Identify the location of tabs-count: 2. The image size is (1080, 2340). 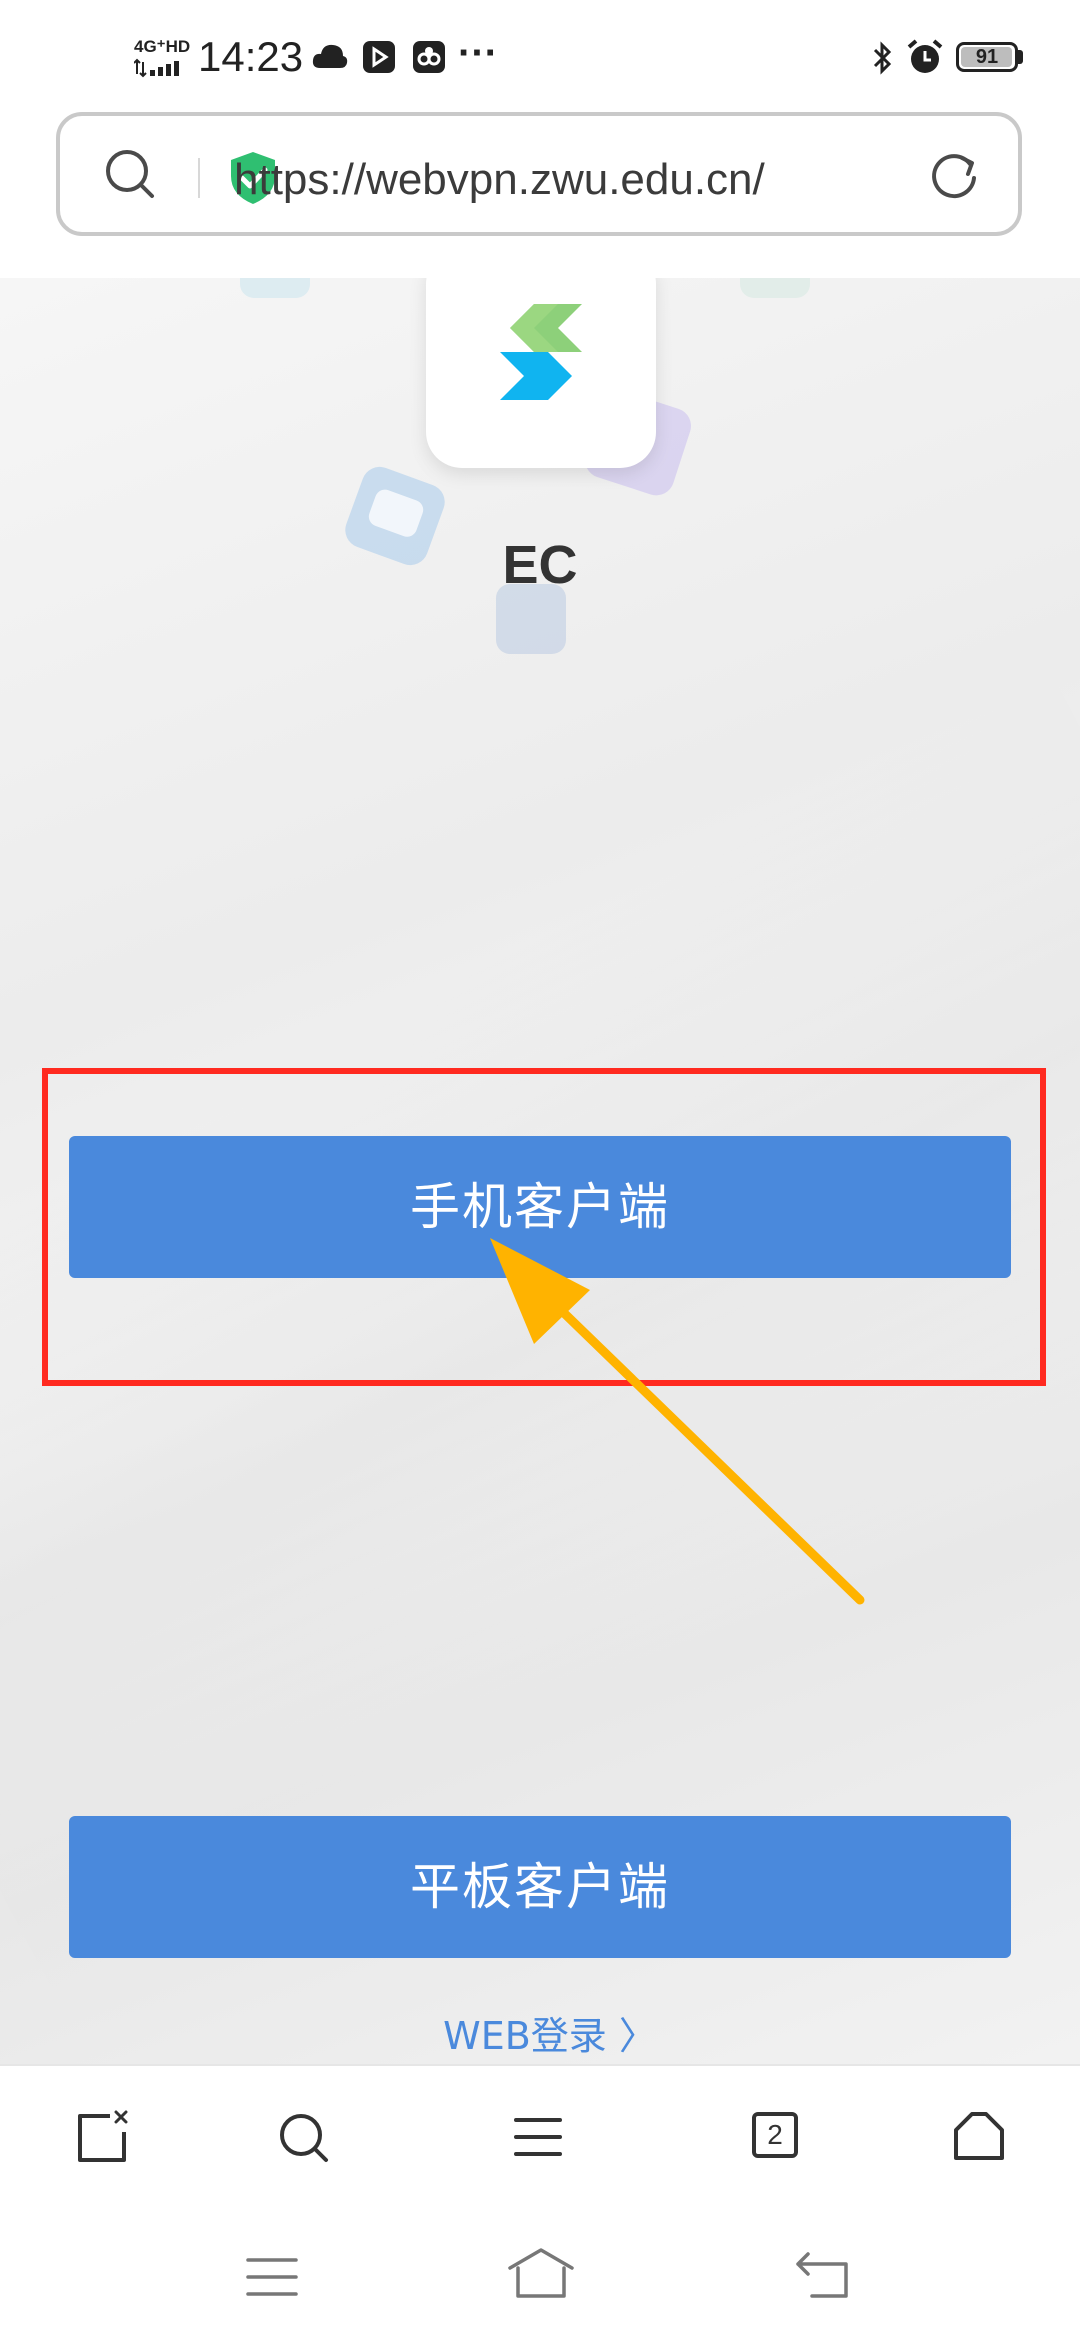
(775, 2134).